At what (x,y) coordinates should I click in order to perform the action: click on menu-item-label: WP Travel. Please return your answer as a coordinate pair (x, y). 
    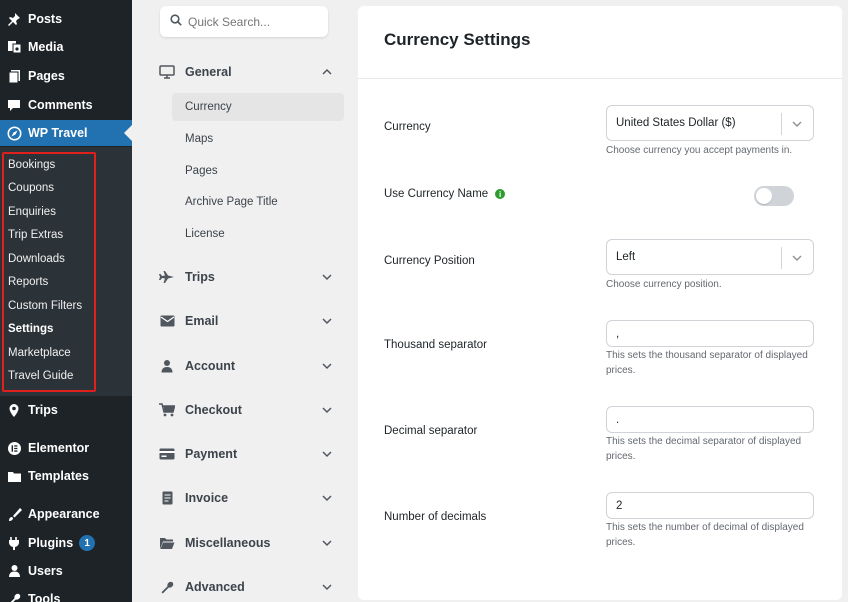
    Looking at the image, I should click on (58, 133).